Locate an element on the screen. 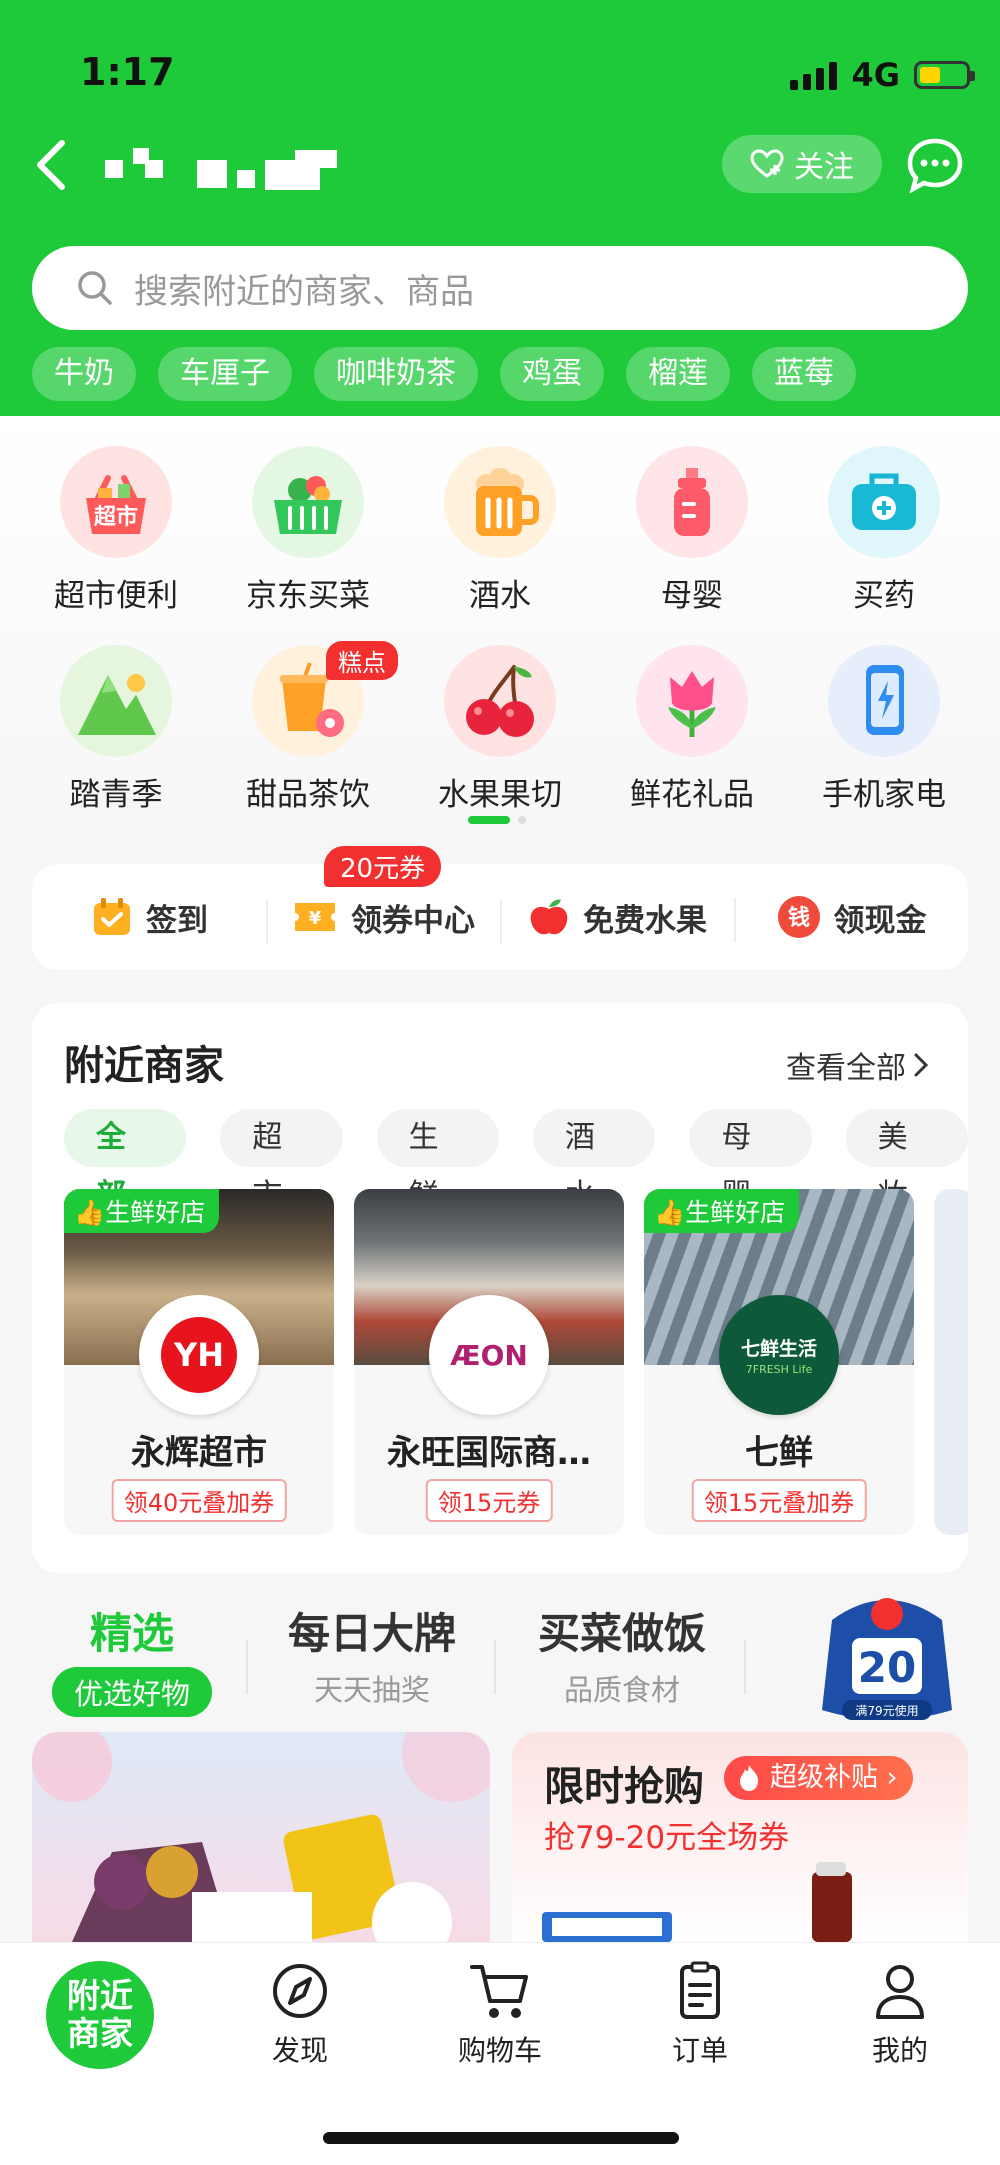 This screenshot has width=1000, height=2165. flash-sale-card: 限时抢购 超级补贴 › 抢79-20元全场券 is located at coordinates (740, 1837).